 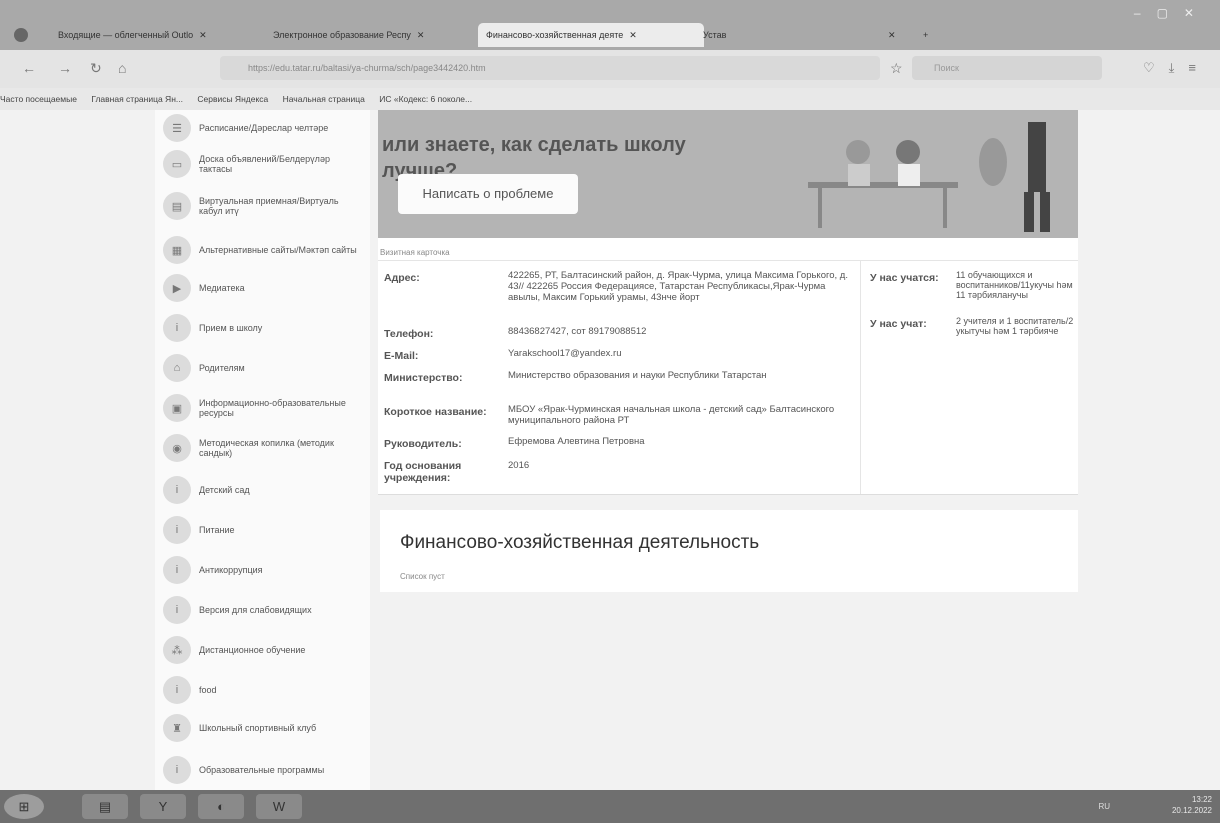 What do you see at coordinates (279, 806) in the screenshot?
I see `word-icon: W` at bounding box center [279, 806].